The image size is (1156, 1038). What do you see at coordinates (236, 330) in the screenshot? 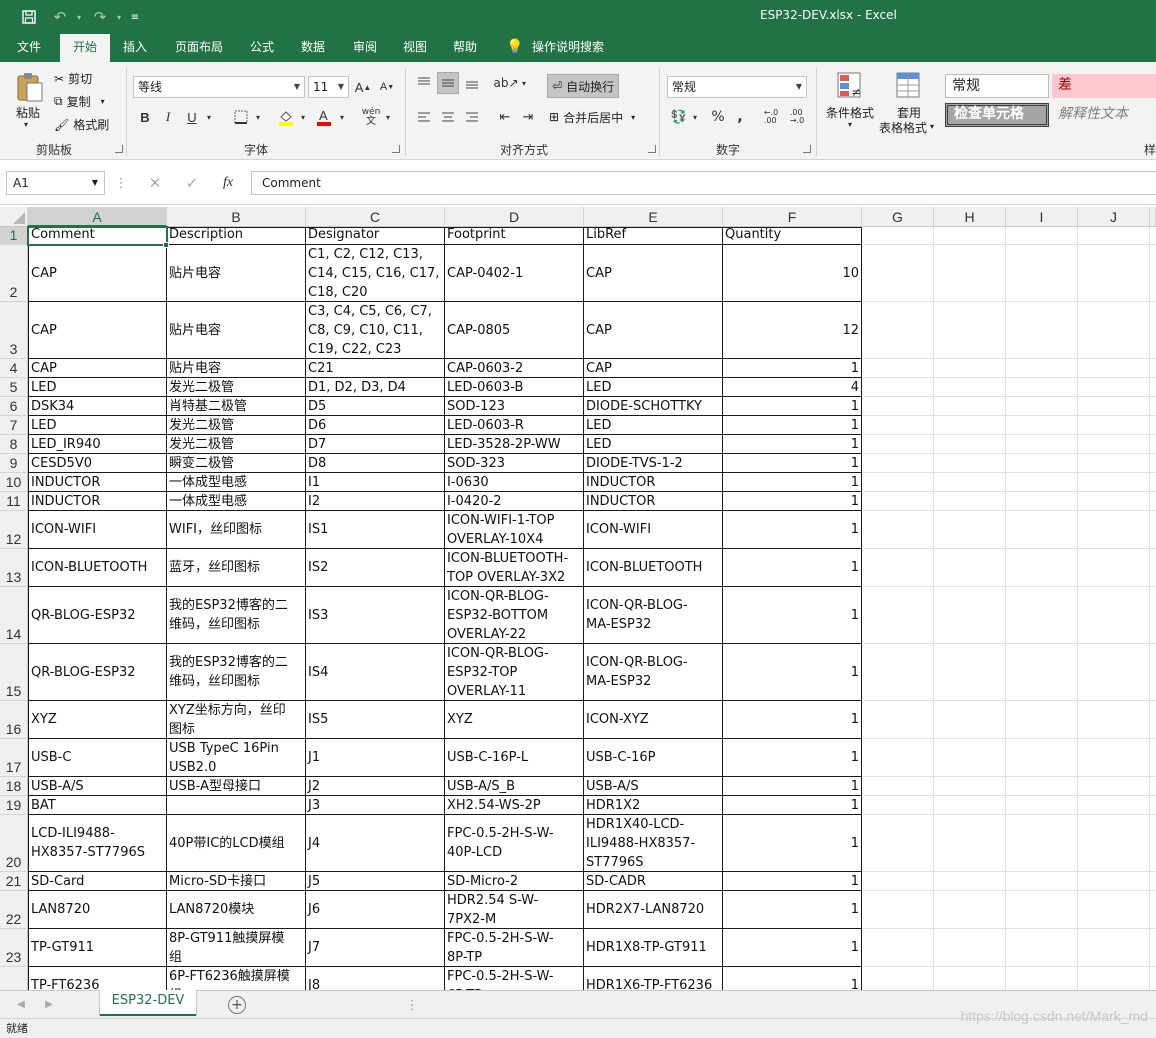
I see `table-cell: 贴片电容` at bounding box center [236, 330].